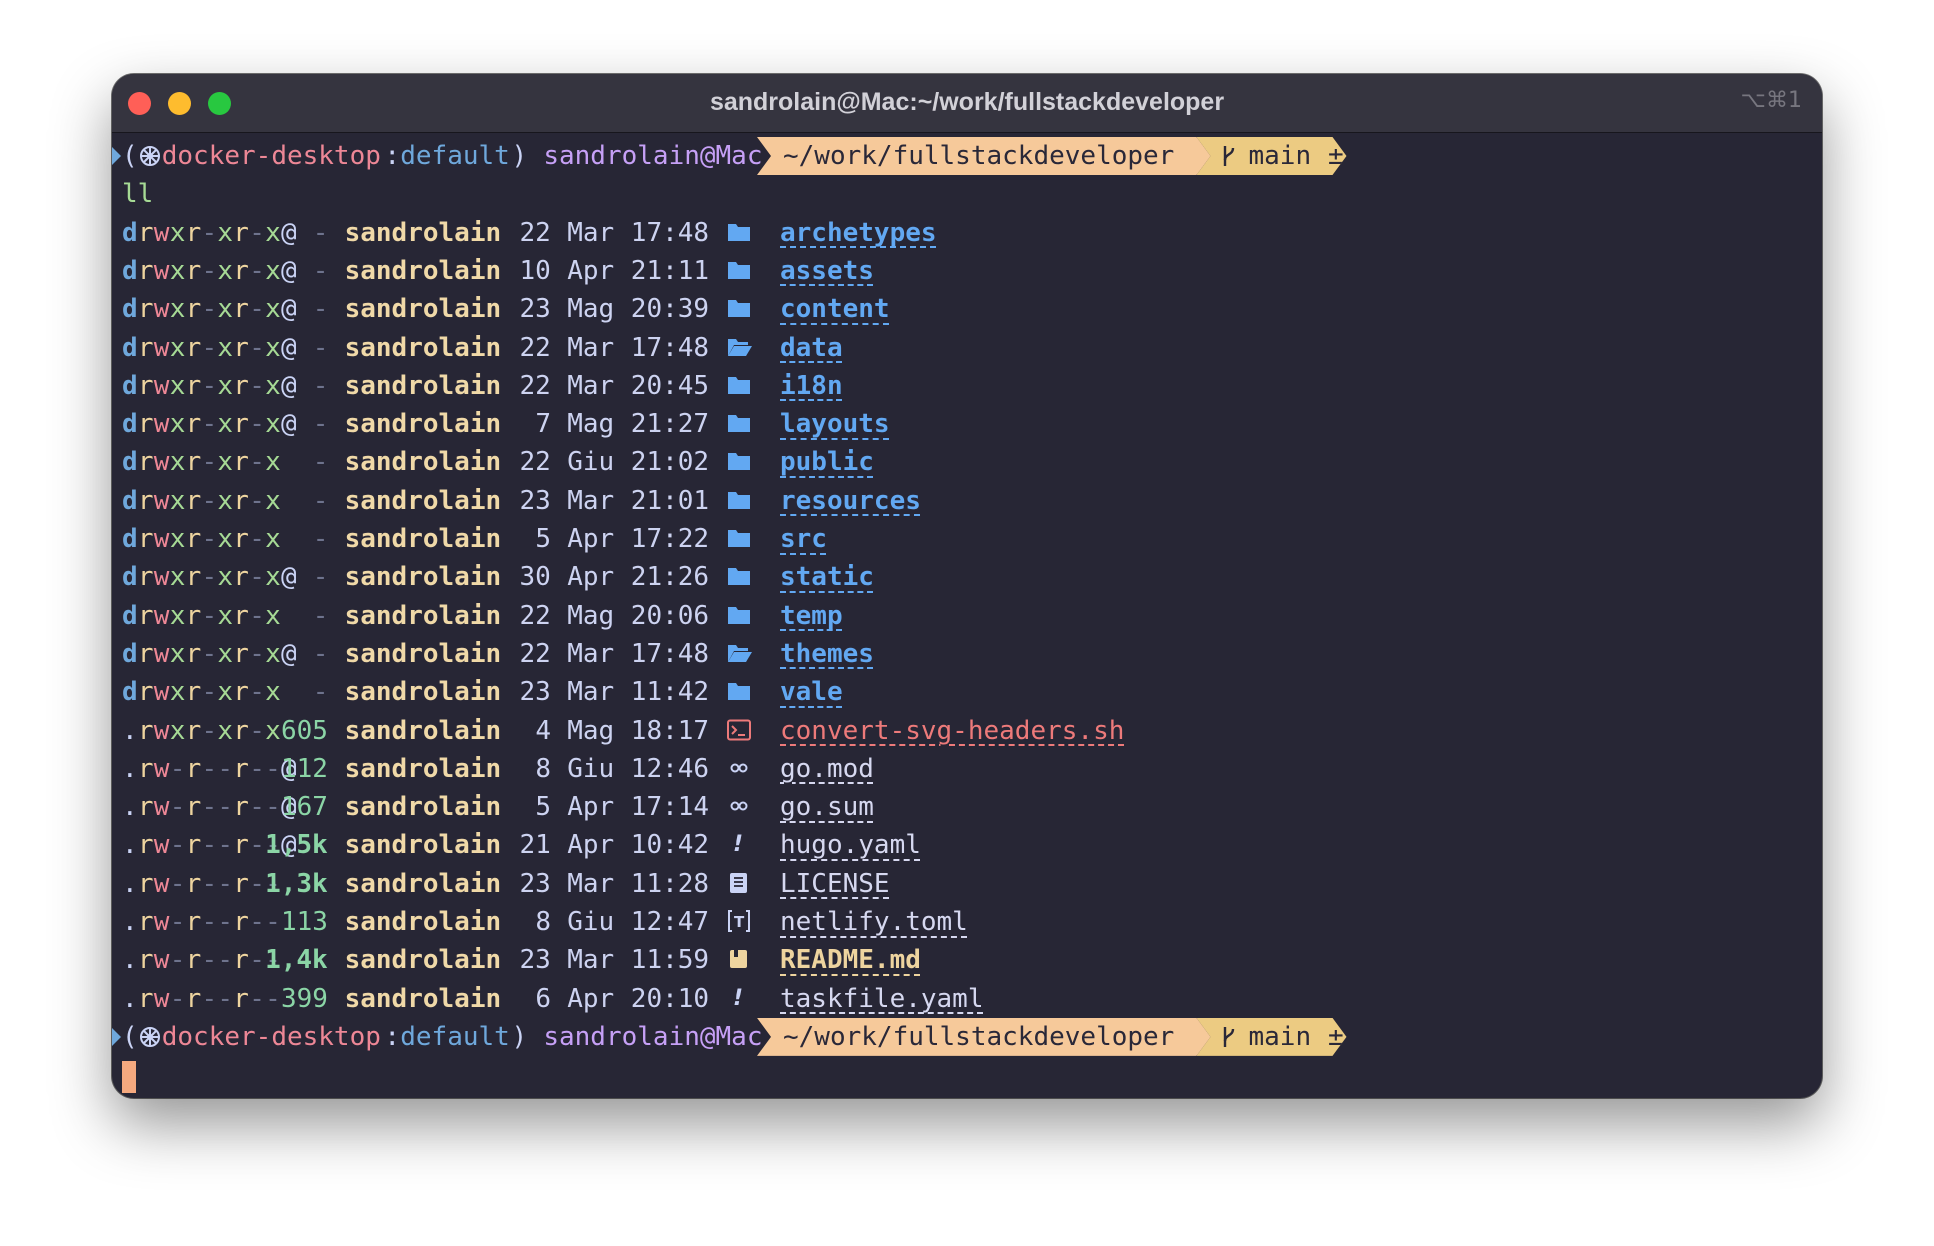 This screenshot has width=1934, height=1246. Describe the element at coordinates (827, 271) in the screenshot. I see `file-name: assets` at that location.